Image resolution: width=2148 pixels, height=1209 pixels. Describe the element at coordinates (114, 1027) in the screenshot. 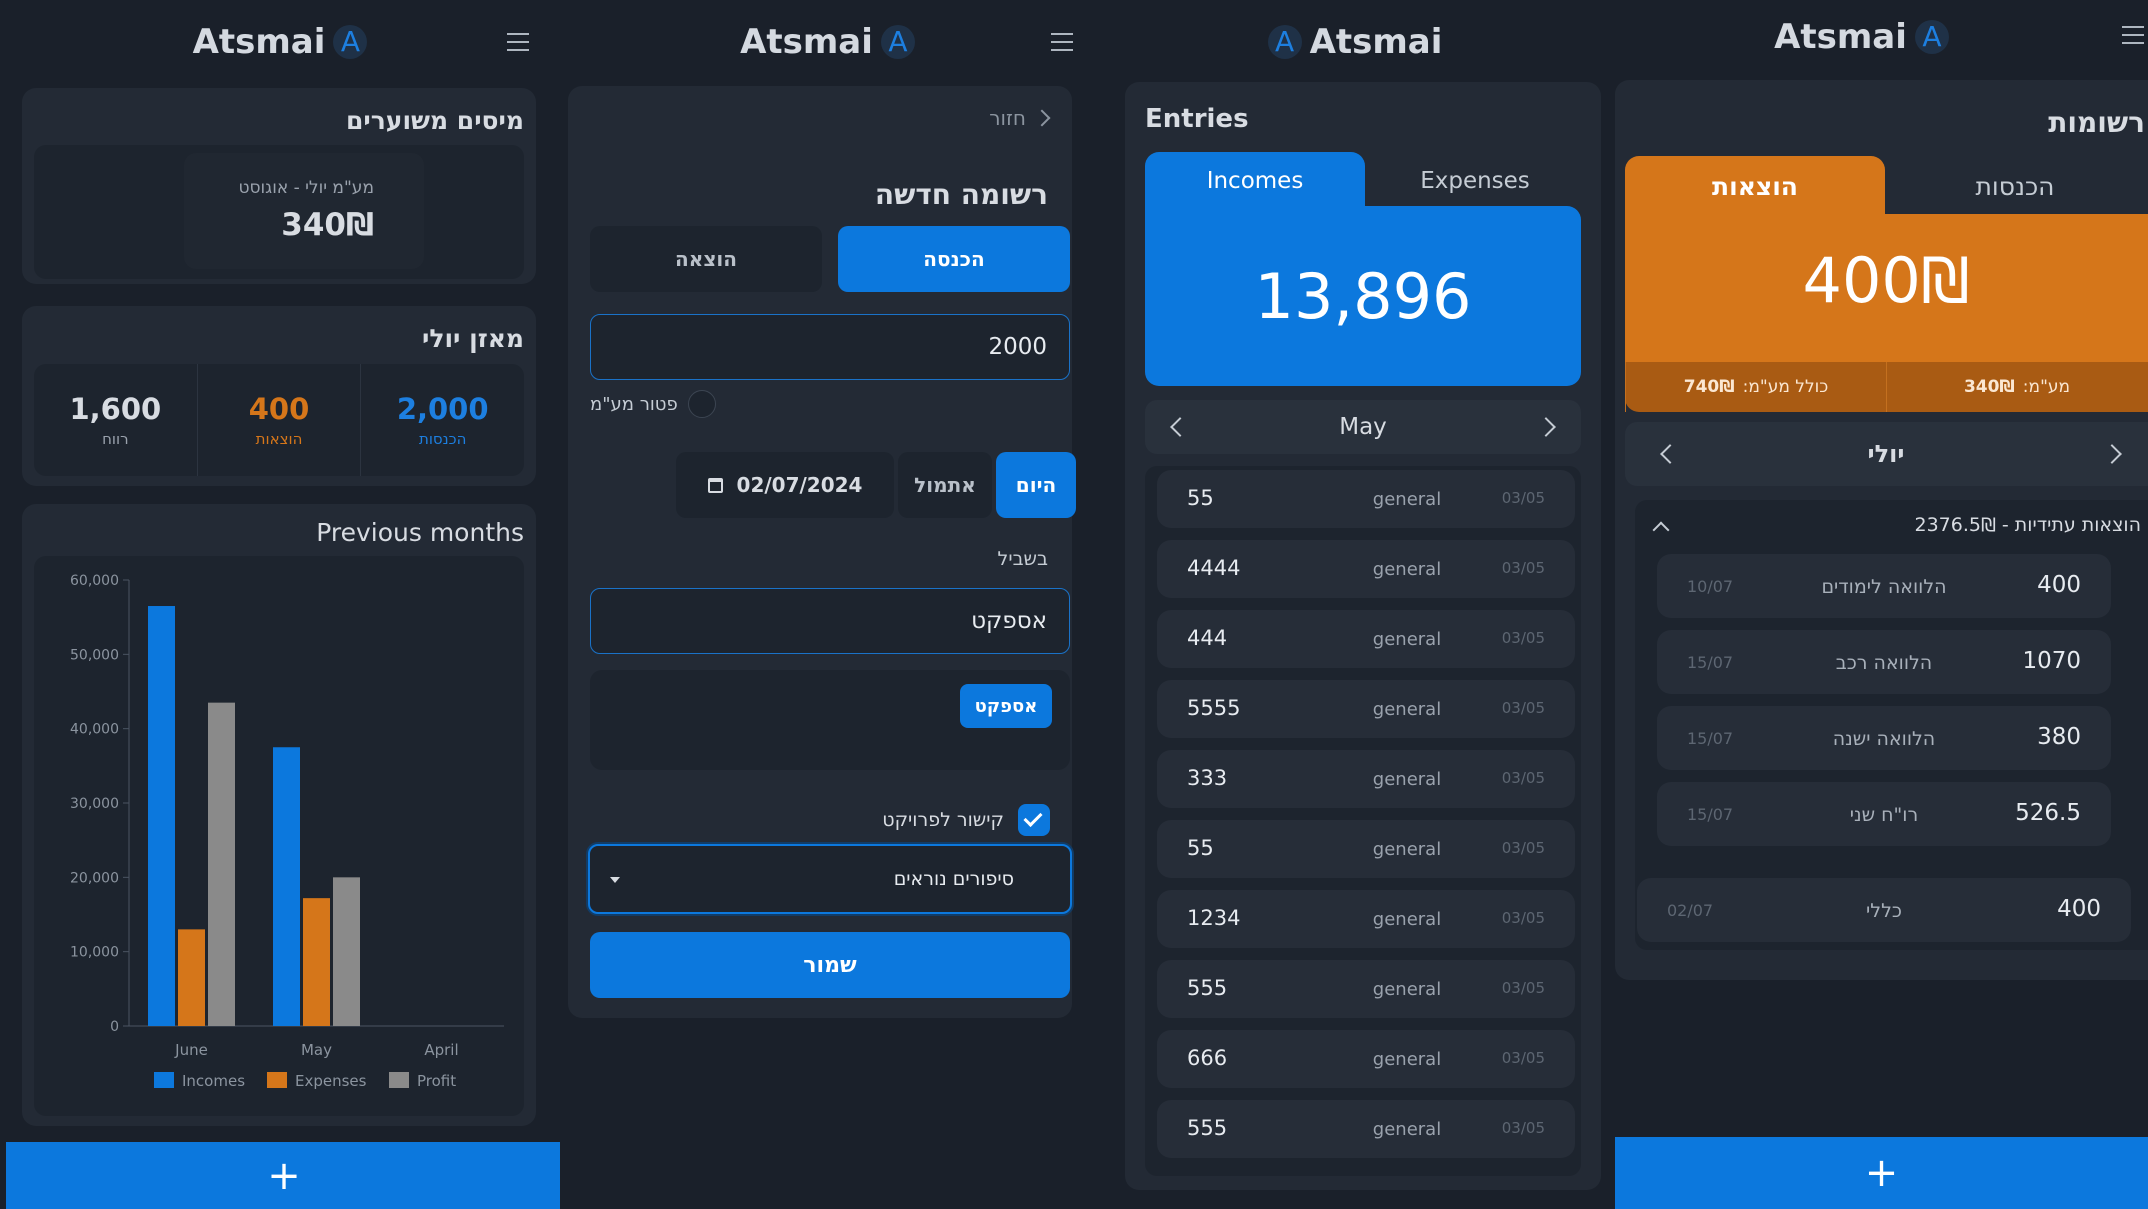

I see `y-tick-label: 0` at that location.